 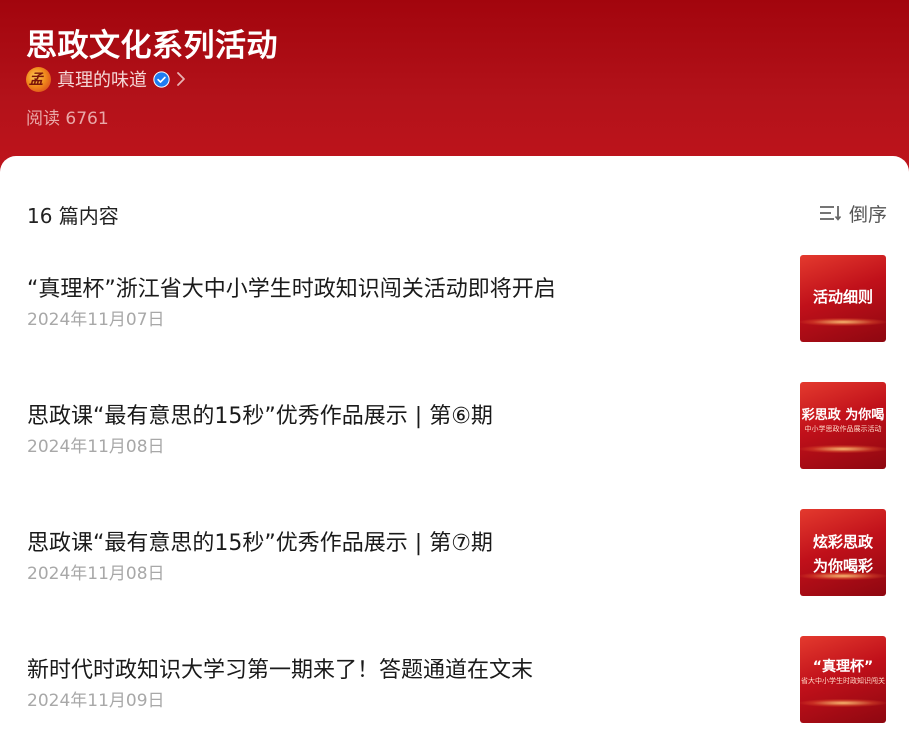 I want to click on article-thumbnail: 活动细则, so click(x=843, y=298).